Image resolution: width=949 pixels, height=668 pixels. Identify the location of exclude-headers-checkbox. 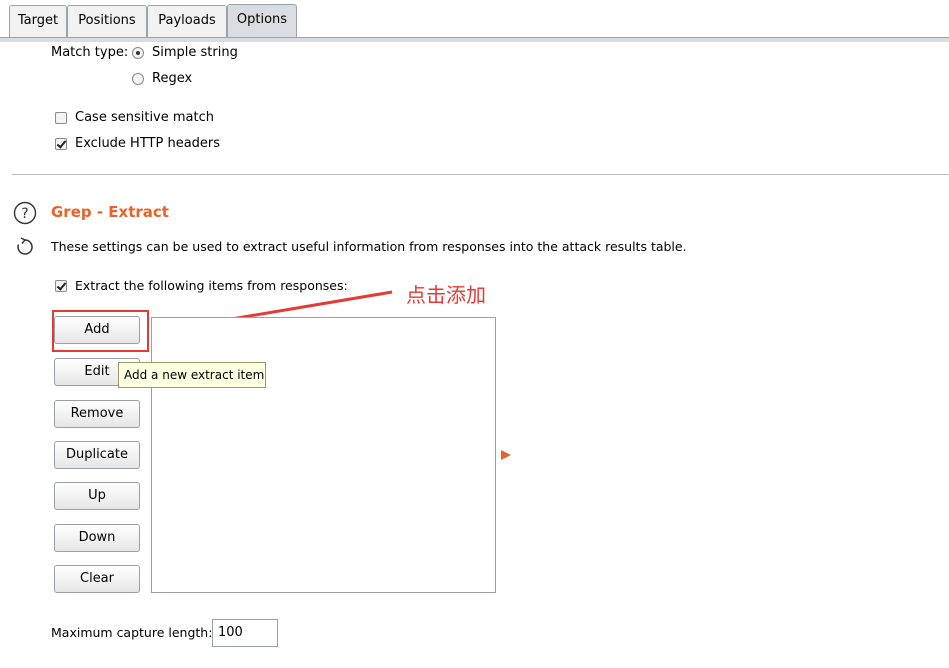
(61, 144).